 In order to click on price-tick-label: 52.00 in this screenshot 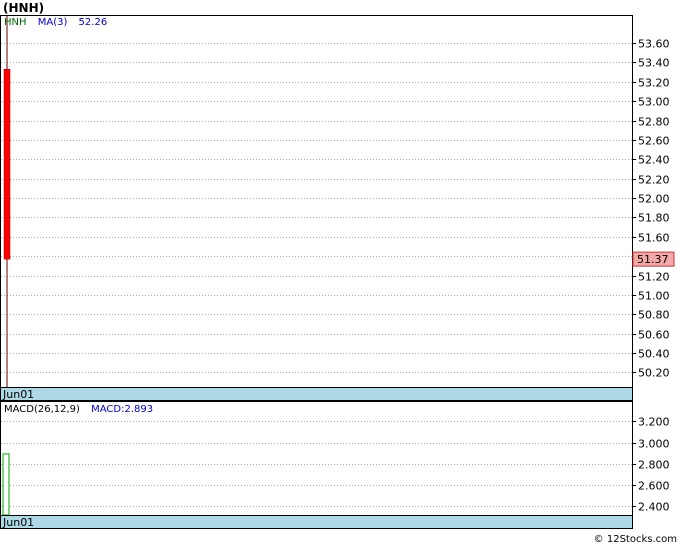, I will do `click(654, 199)`.